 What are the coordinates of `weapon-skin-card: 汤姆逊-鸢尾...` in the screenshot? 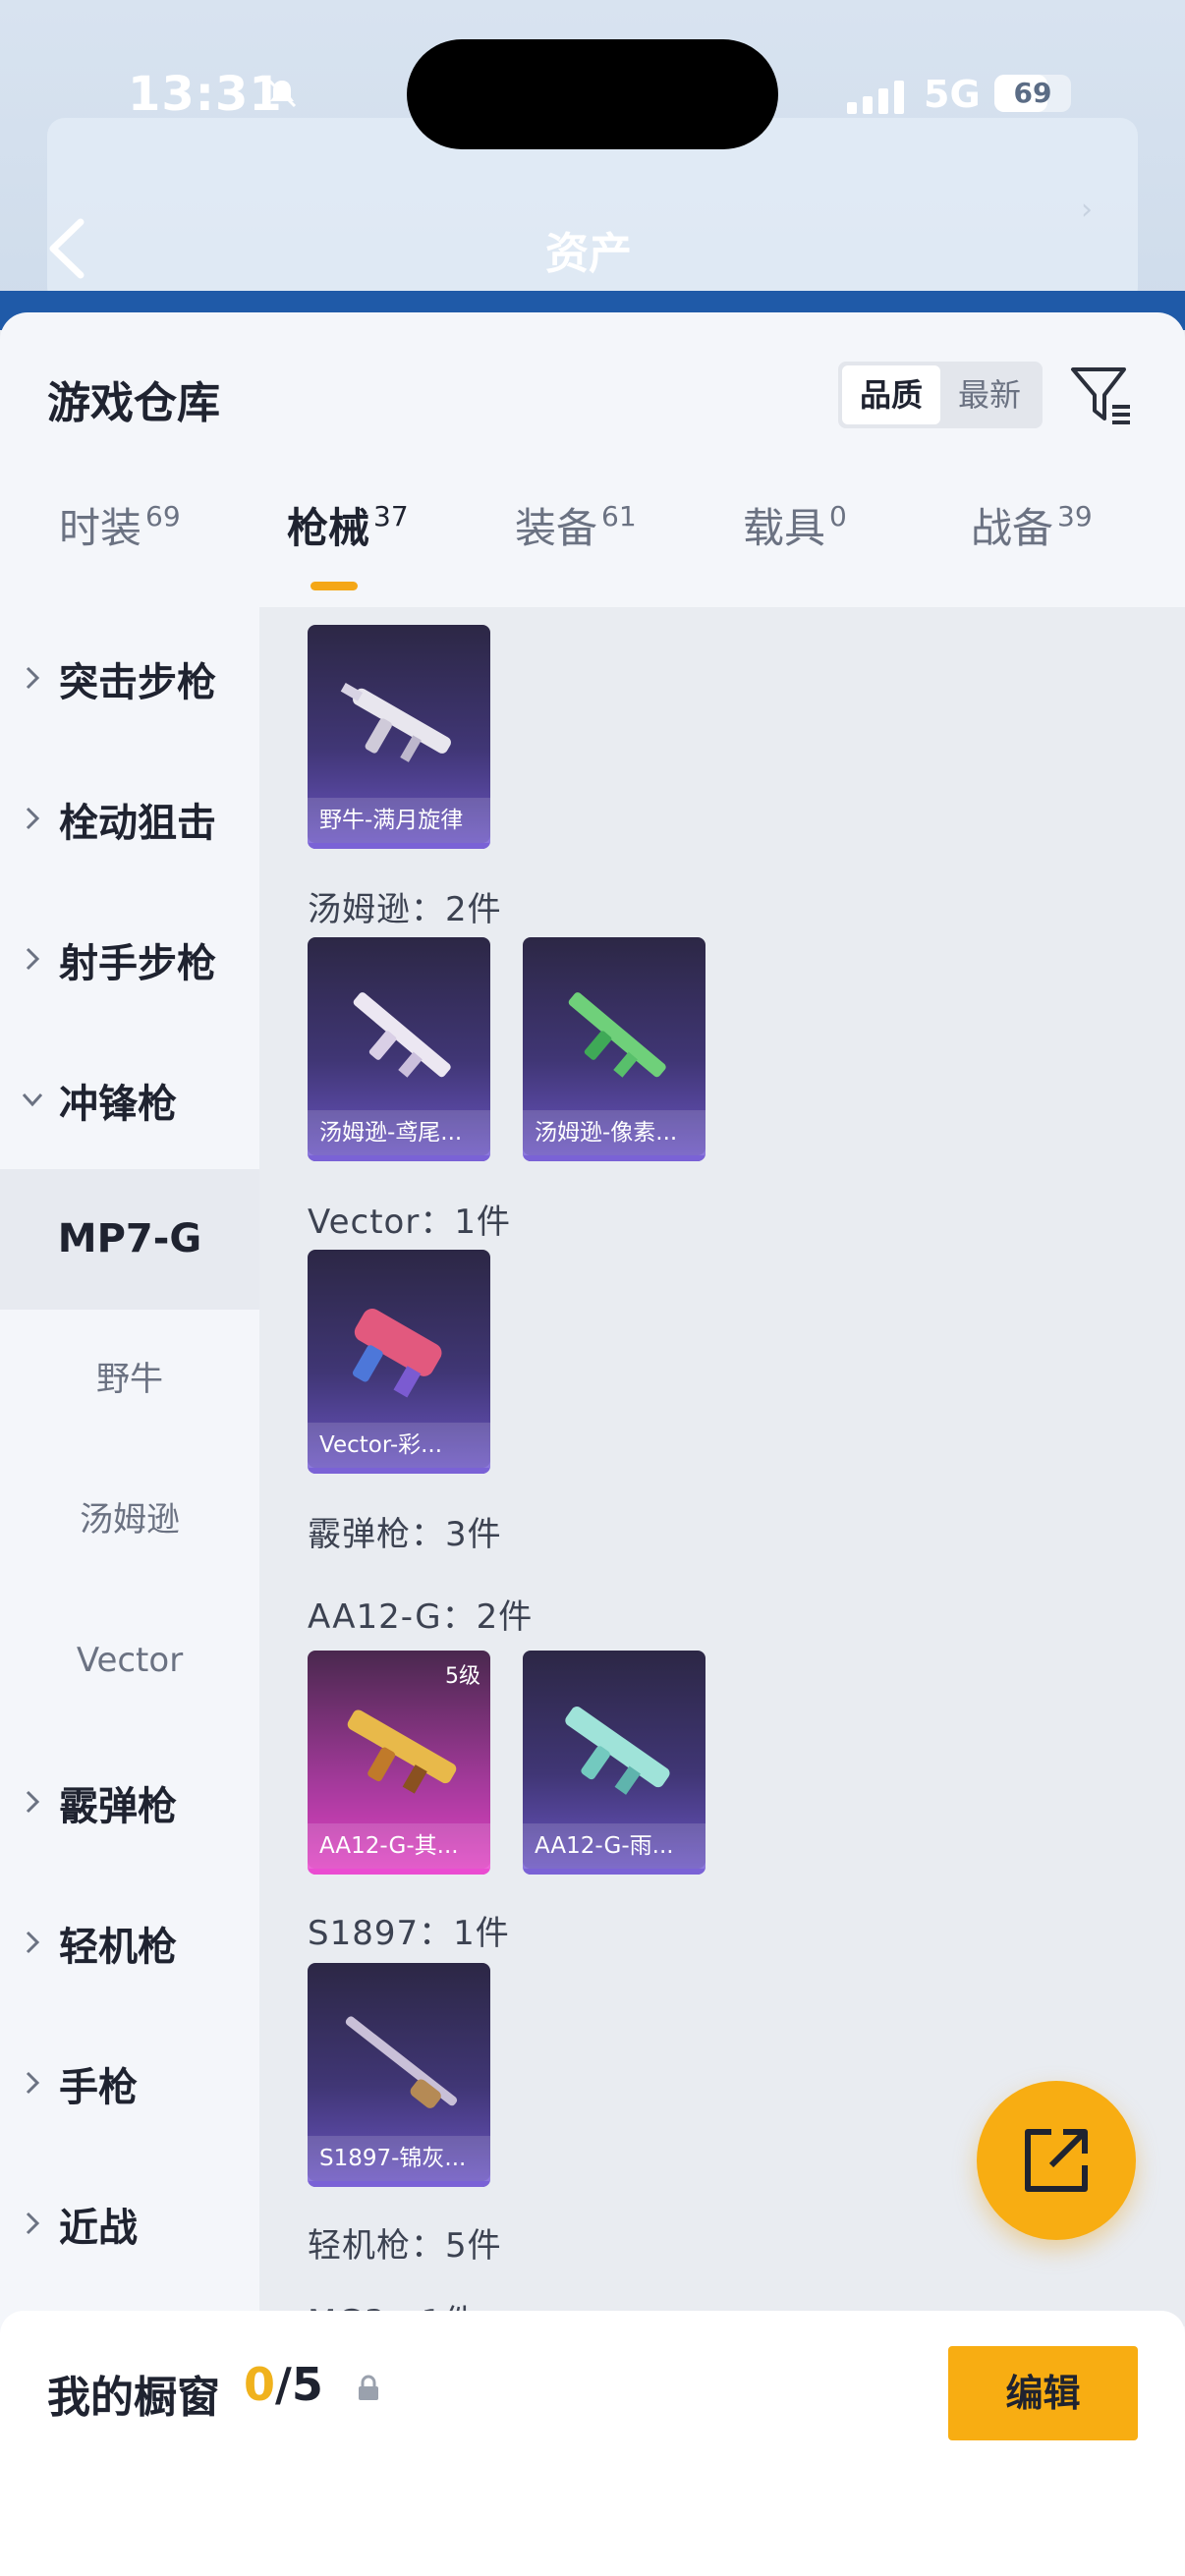 It's located at (399, 1049).